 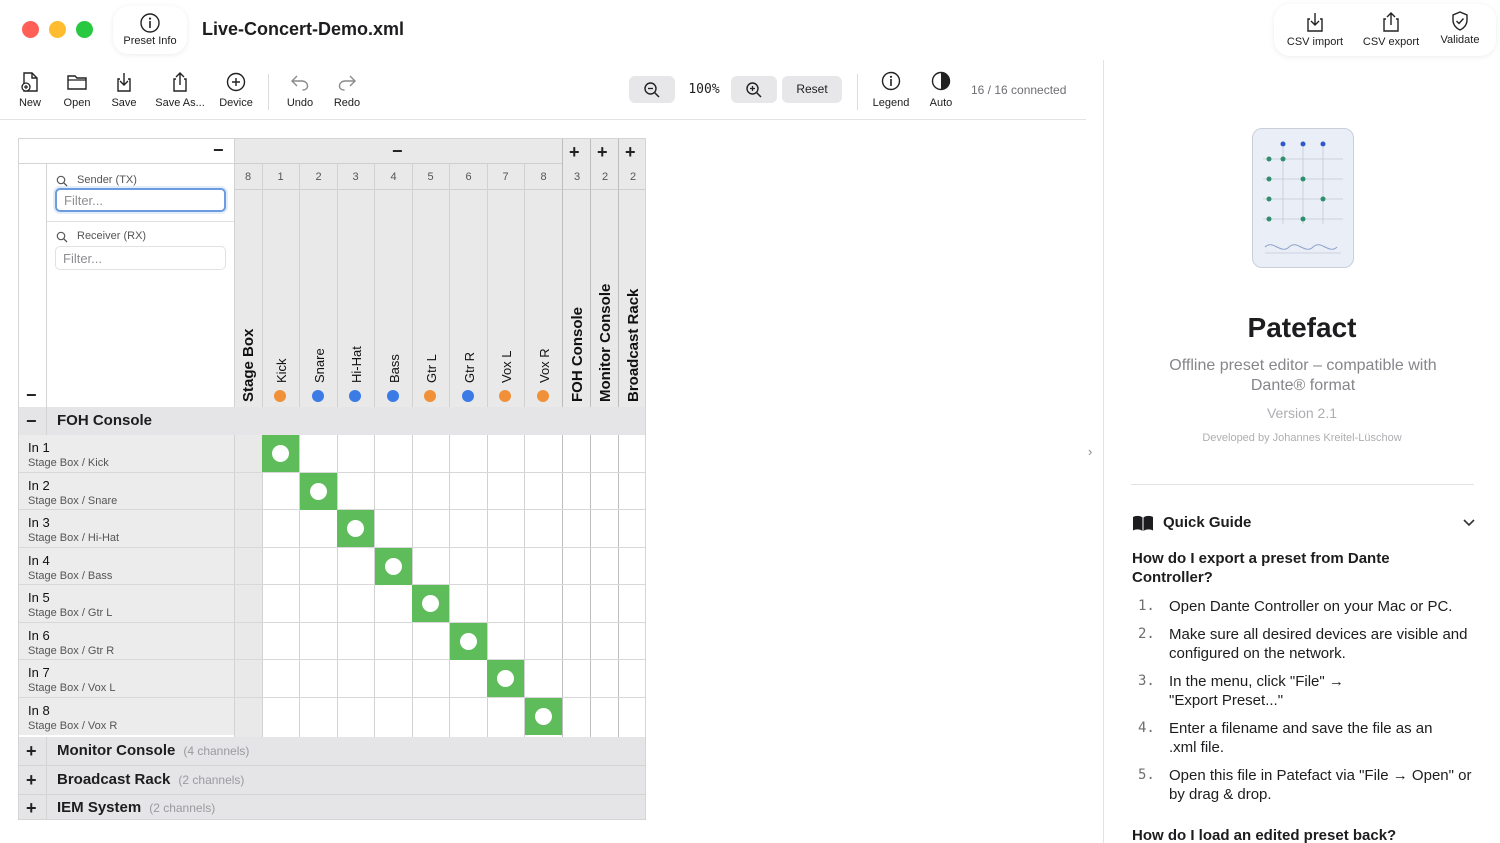 I want to click on channel-number: 1, so click(x=280, y=177).